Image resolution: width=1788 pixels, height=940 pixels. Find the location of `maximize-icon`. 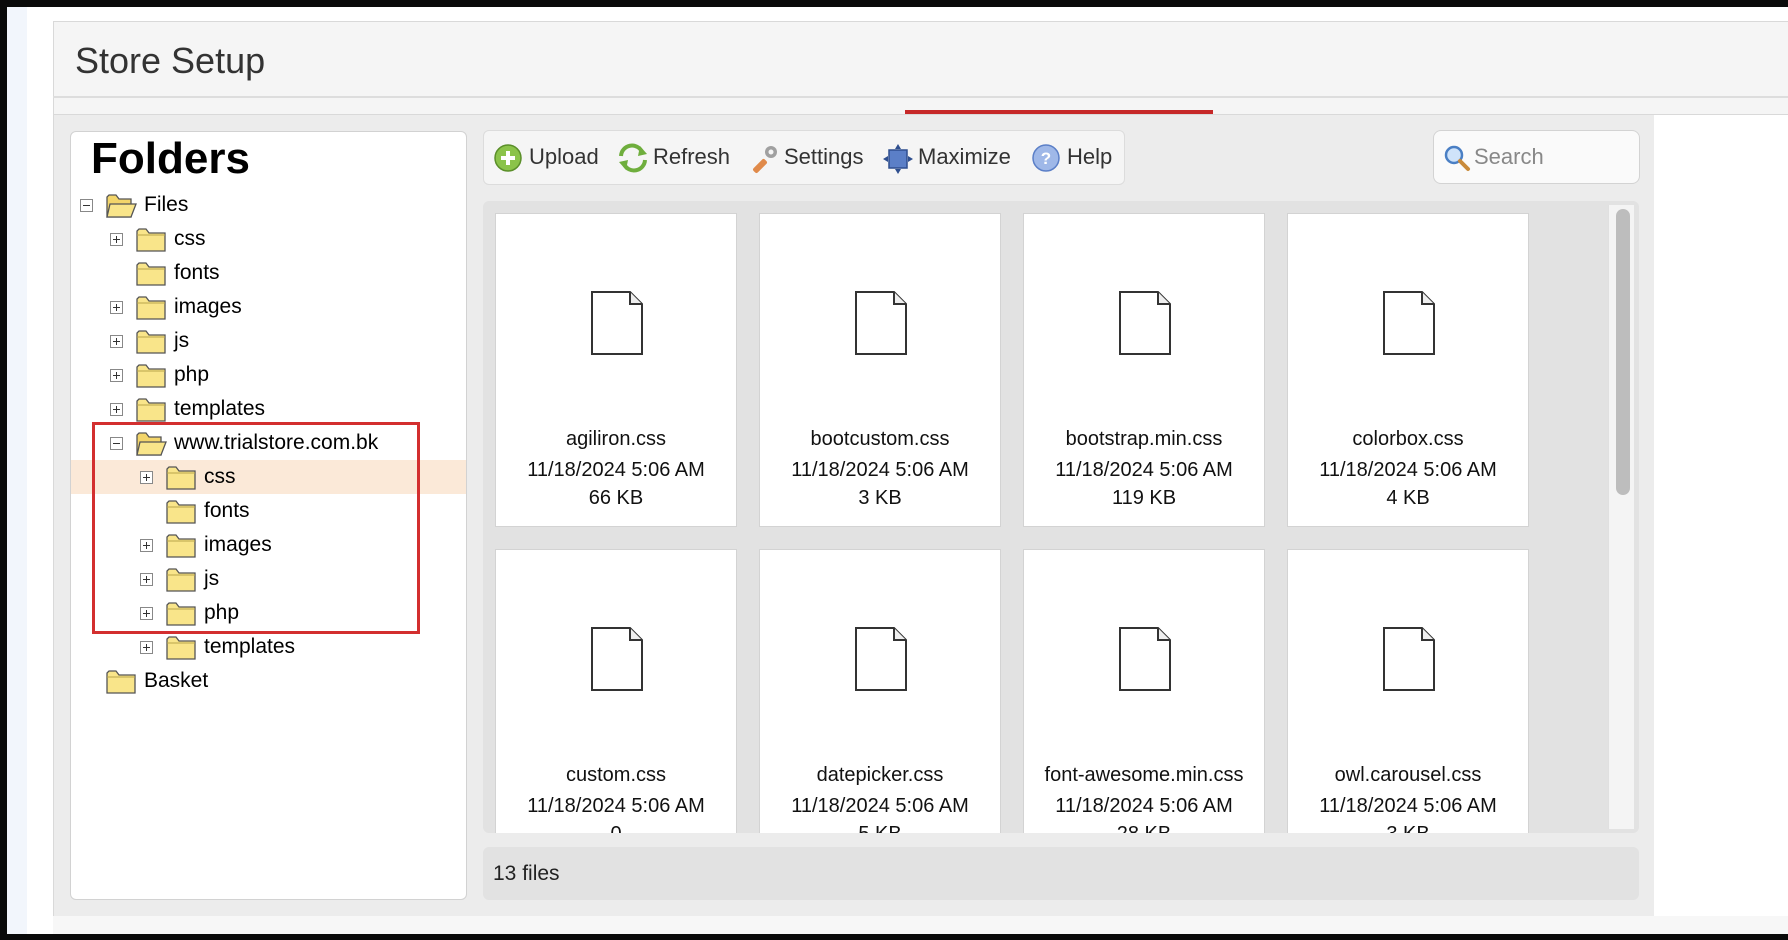

maximize-icon is located at coordinates (898, 159).